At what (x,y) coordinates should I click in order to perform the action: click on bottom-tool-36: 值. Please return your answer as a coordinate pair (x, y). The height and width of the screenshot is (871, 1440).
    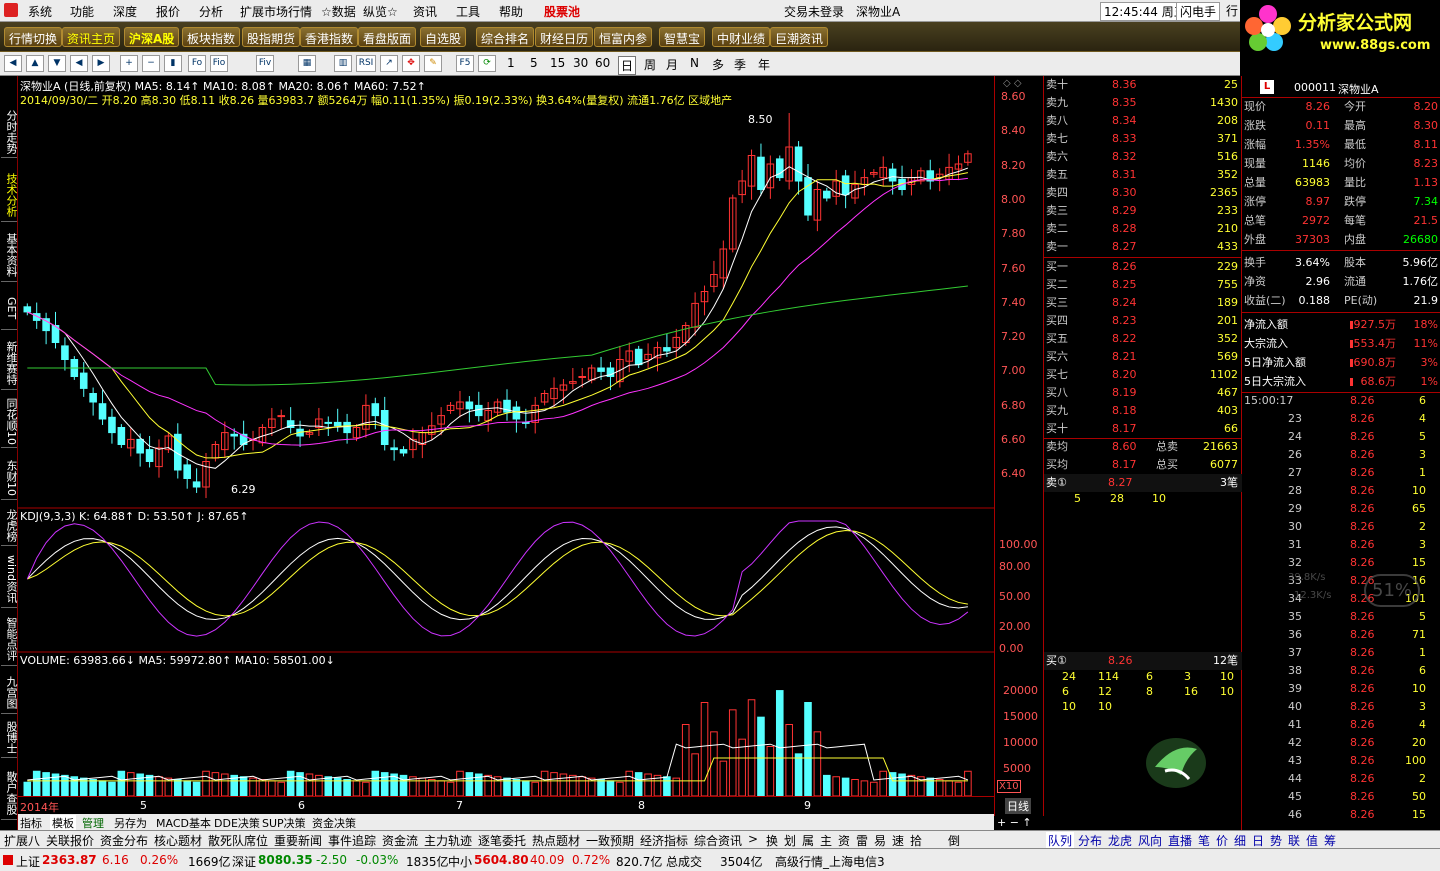
    Looking at the image, I should click on (1312, 840).